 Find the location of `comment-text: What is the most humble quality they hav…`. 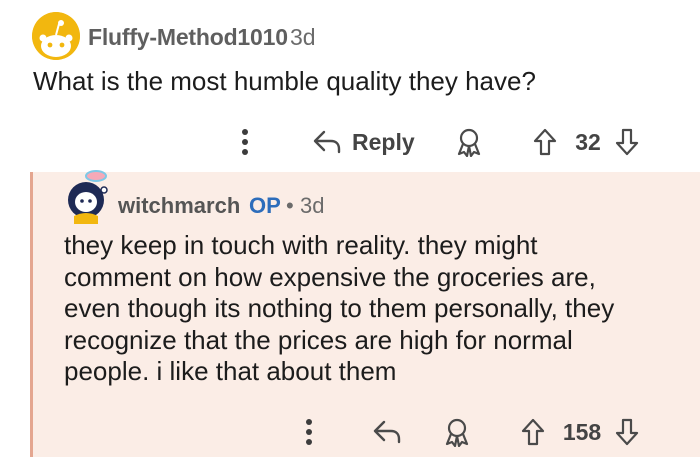

comment-text: What is the most humble quality they hav… is located at coordinates (284, 81).